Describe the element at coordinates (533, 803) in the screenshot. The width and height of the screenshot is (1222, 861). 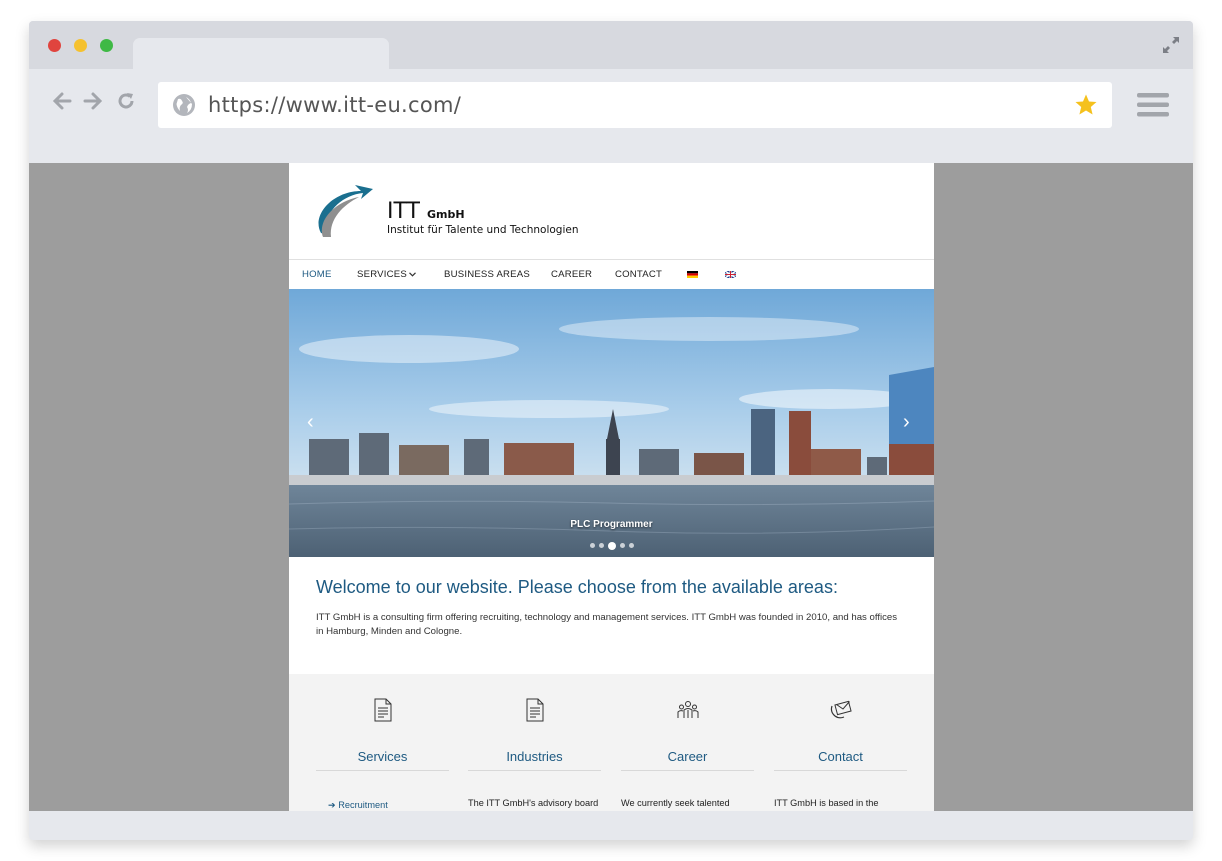
I see `feature-text: The ITT GmbH's advisory board` at that location.